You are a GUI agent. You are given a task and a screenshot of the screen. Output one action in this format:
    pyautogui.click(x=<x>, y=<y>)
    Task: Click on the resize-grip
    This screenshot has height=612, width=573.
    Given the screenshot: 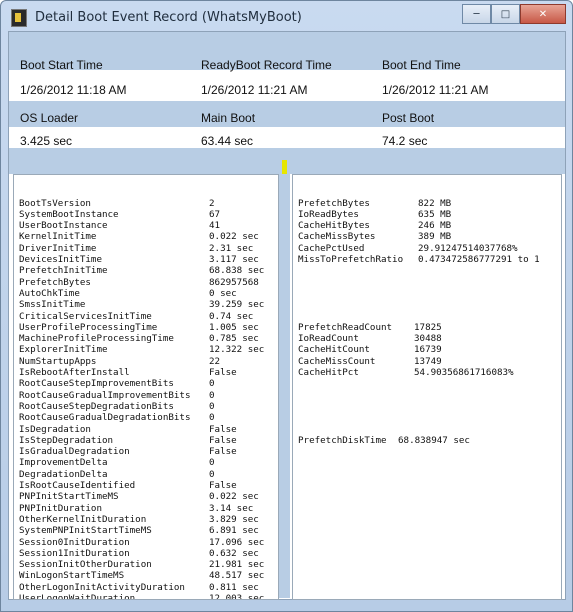 What is the action you would take?
    pyautogui.click(x=284, y=167)
    